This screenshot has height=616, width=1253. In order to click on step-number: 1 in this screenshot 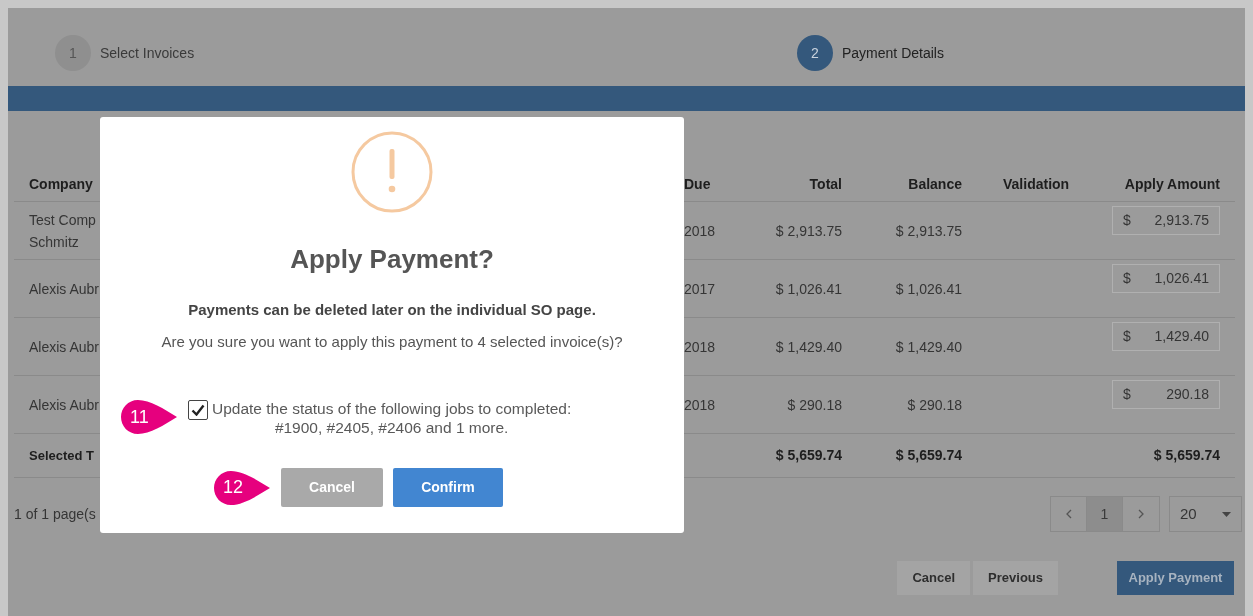, I will do `click(73, 53)`.